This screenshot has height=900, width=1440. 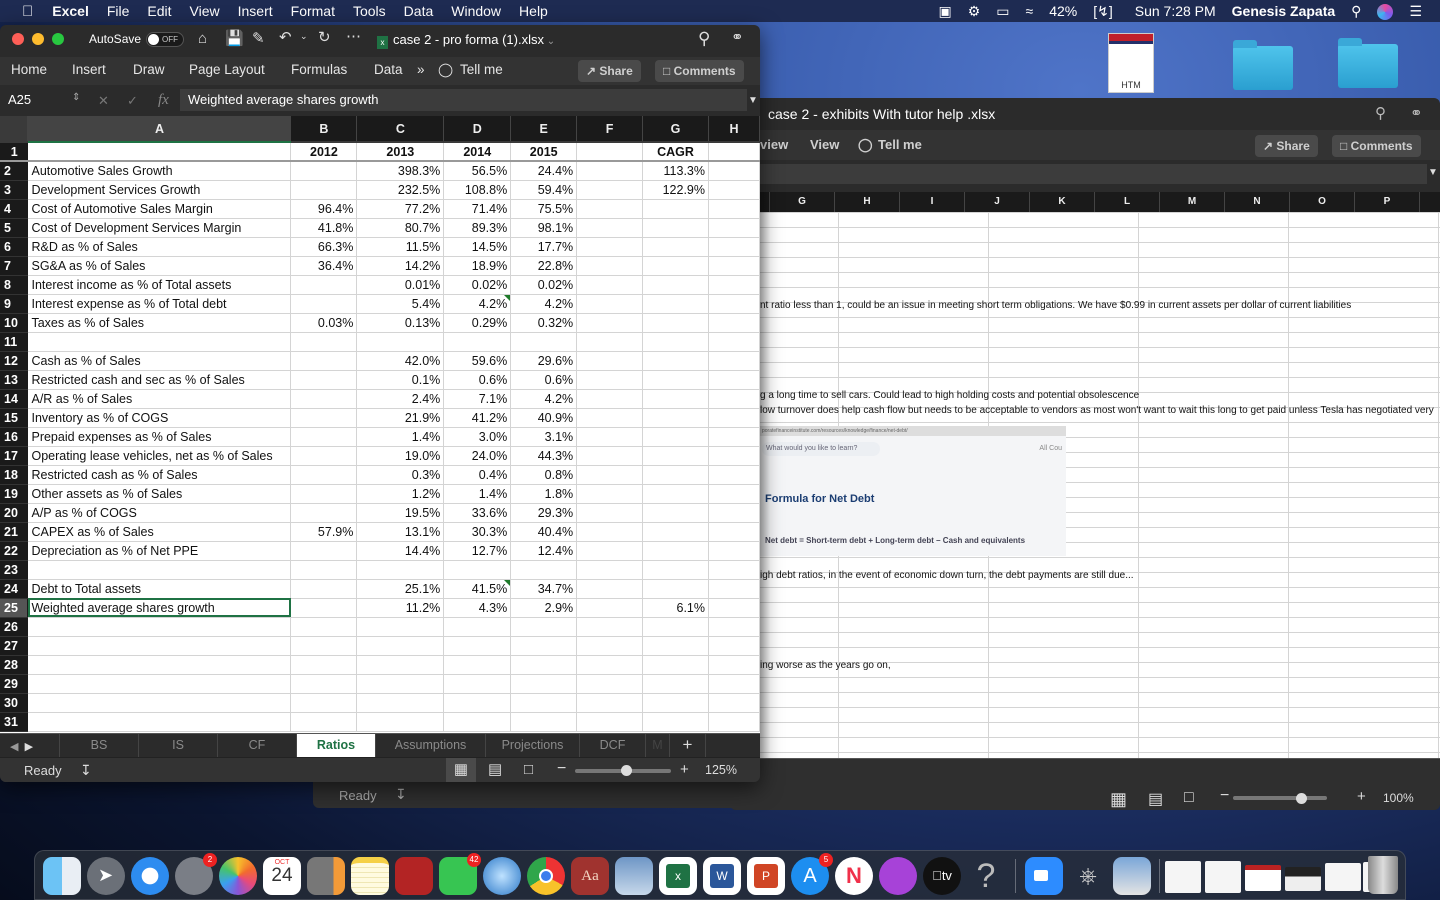 What do you see at coordinates (675, 570) in the screenshot?
I see `cell-G23` at bounding box center [675, 570].